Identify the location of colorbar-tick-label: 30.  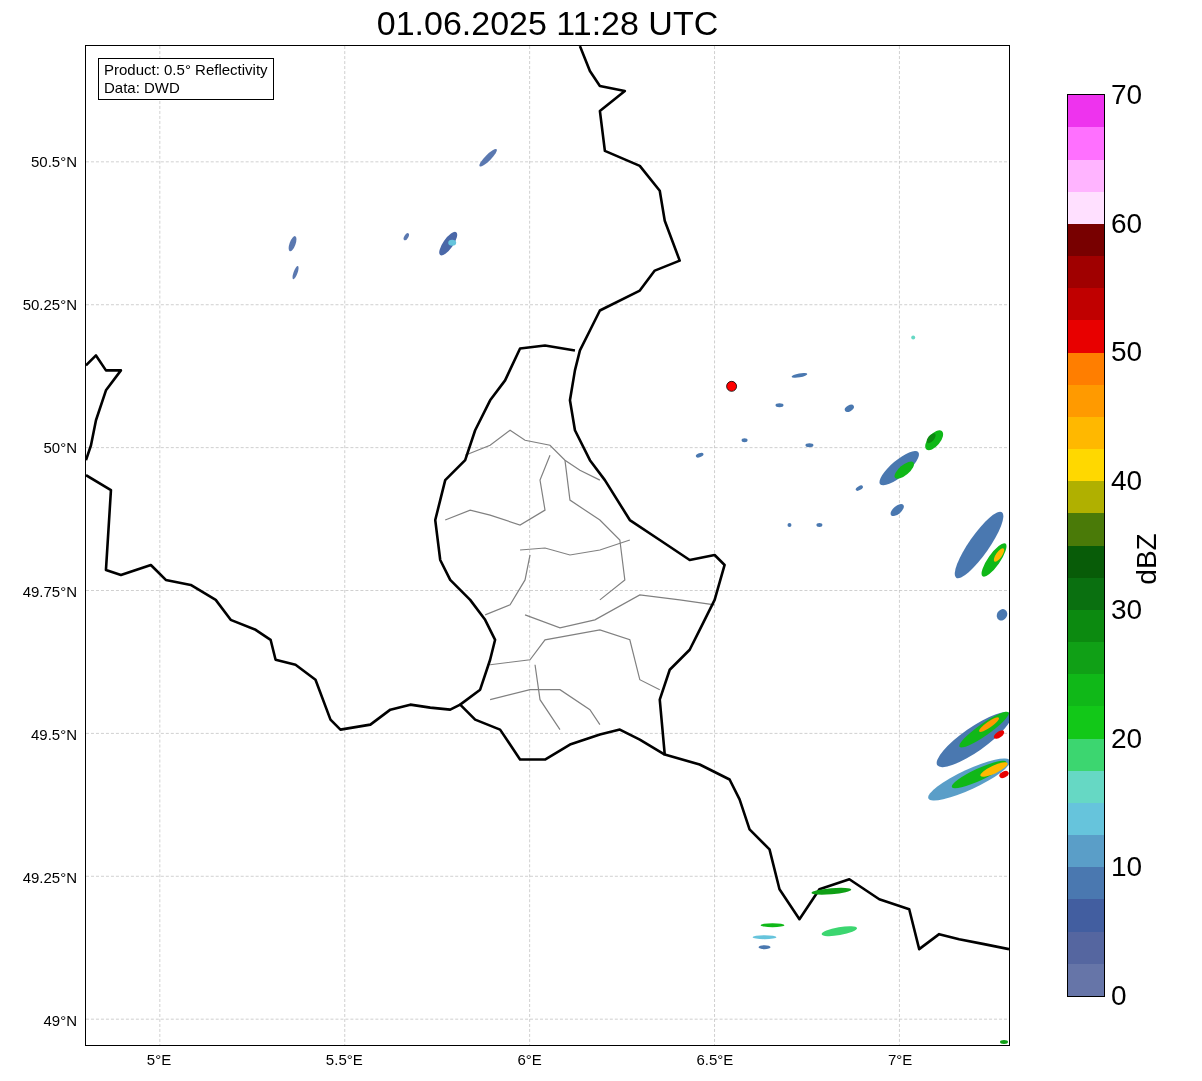
(1127, 609).